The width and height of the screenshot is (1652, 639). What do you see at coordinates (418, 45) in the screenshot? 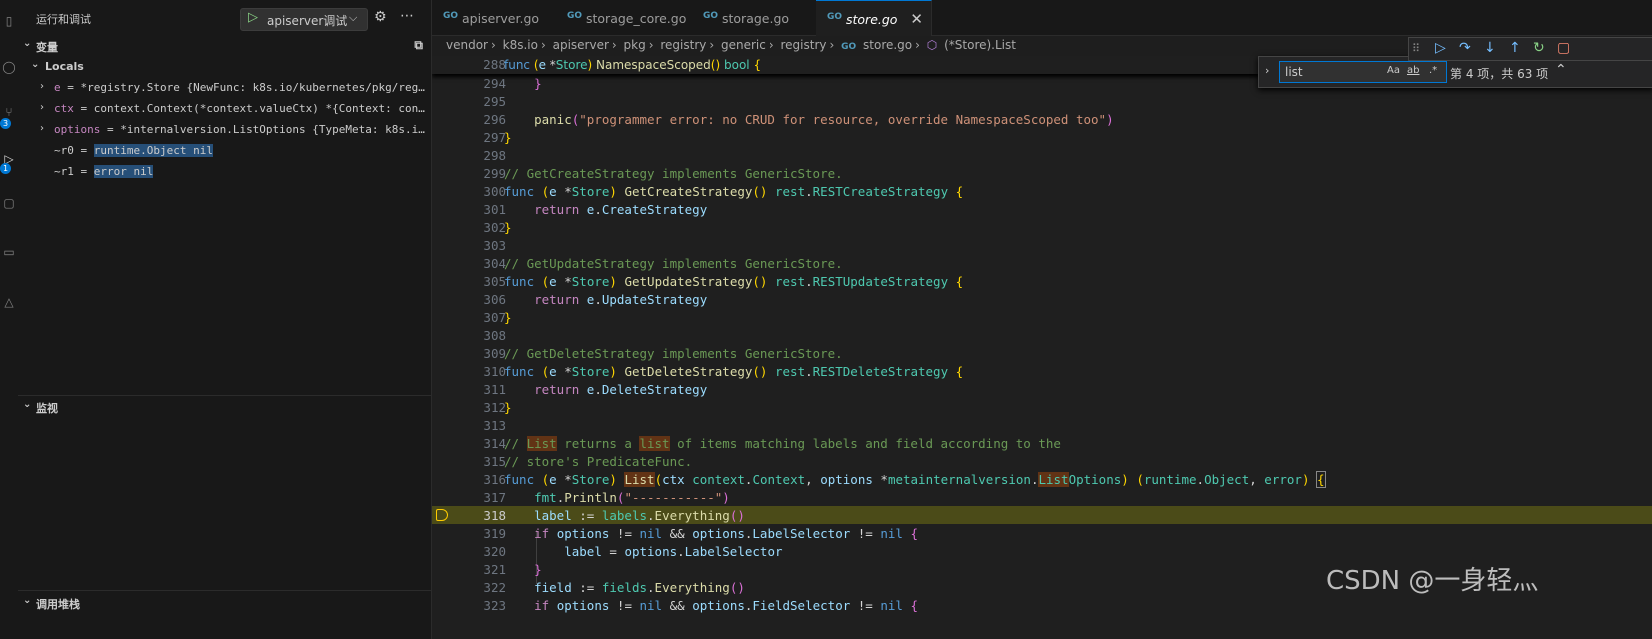
I see `collapse-all-icon: ⧉` at bounding box center [418, 45].